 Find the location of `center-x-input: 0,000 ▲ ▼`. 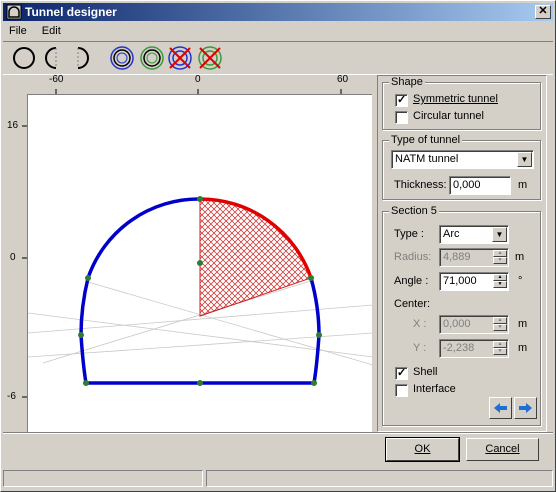

center-x-input: 0,000 ▲ ▼ is located at coordinates (474, 324).